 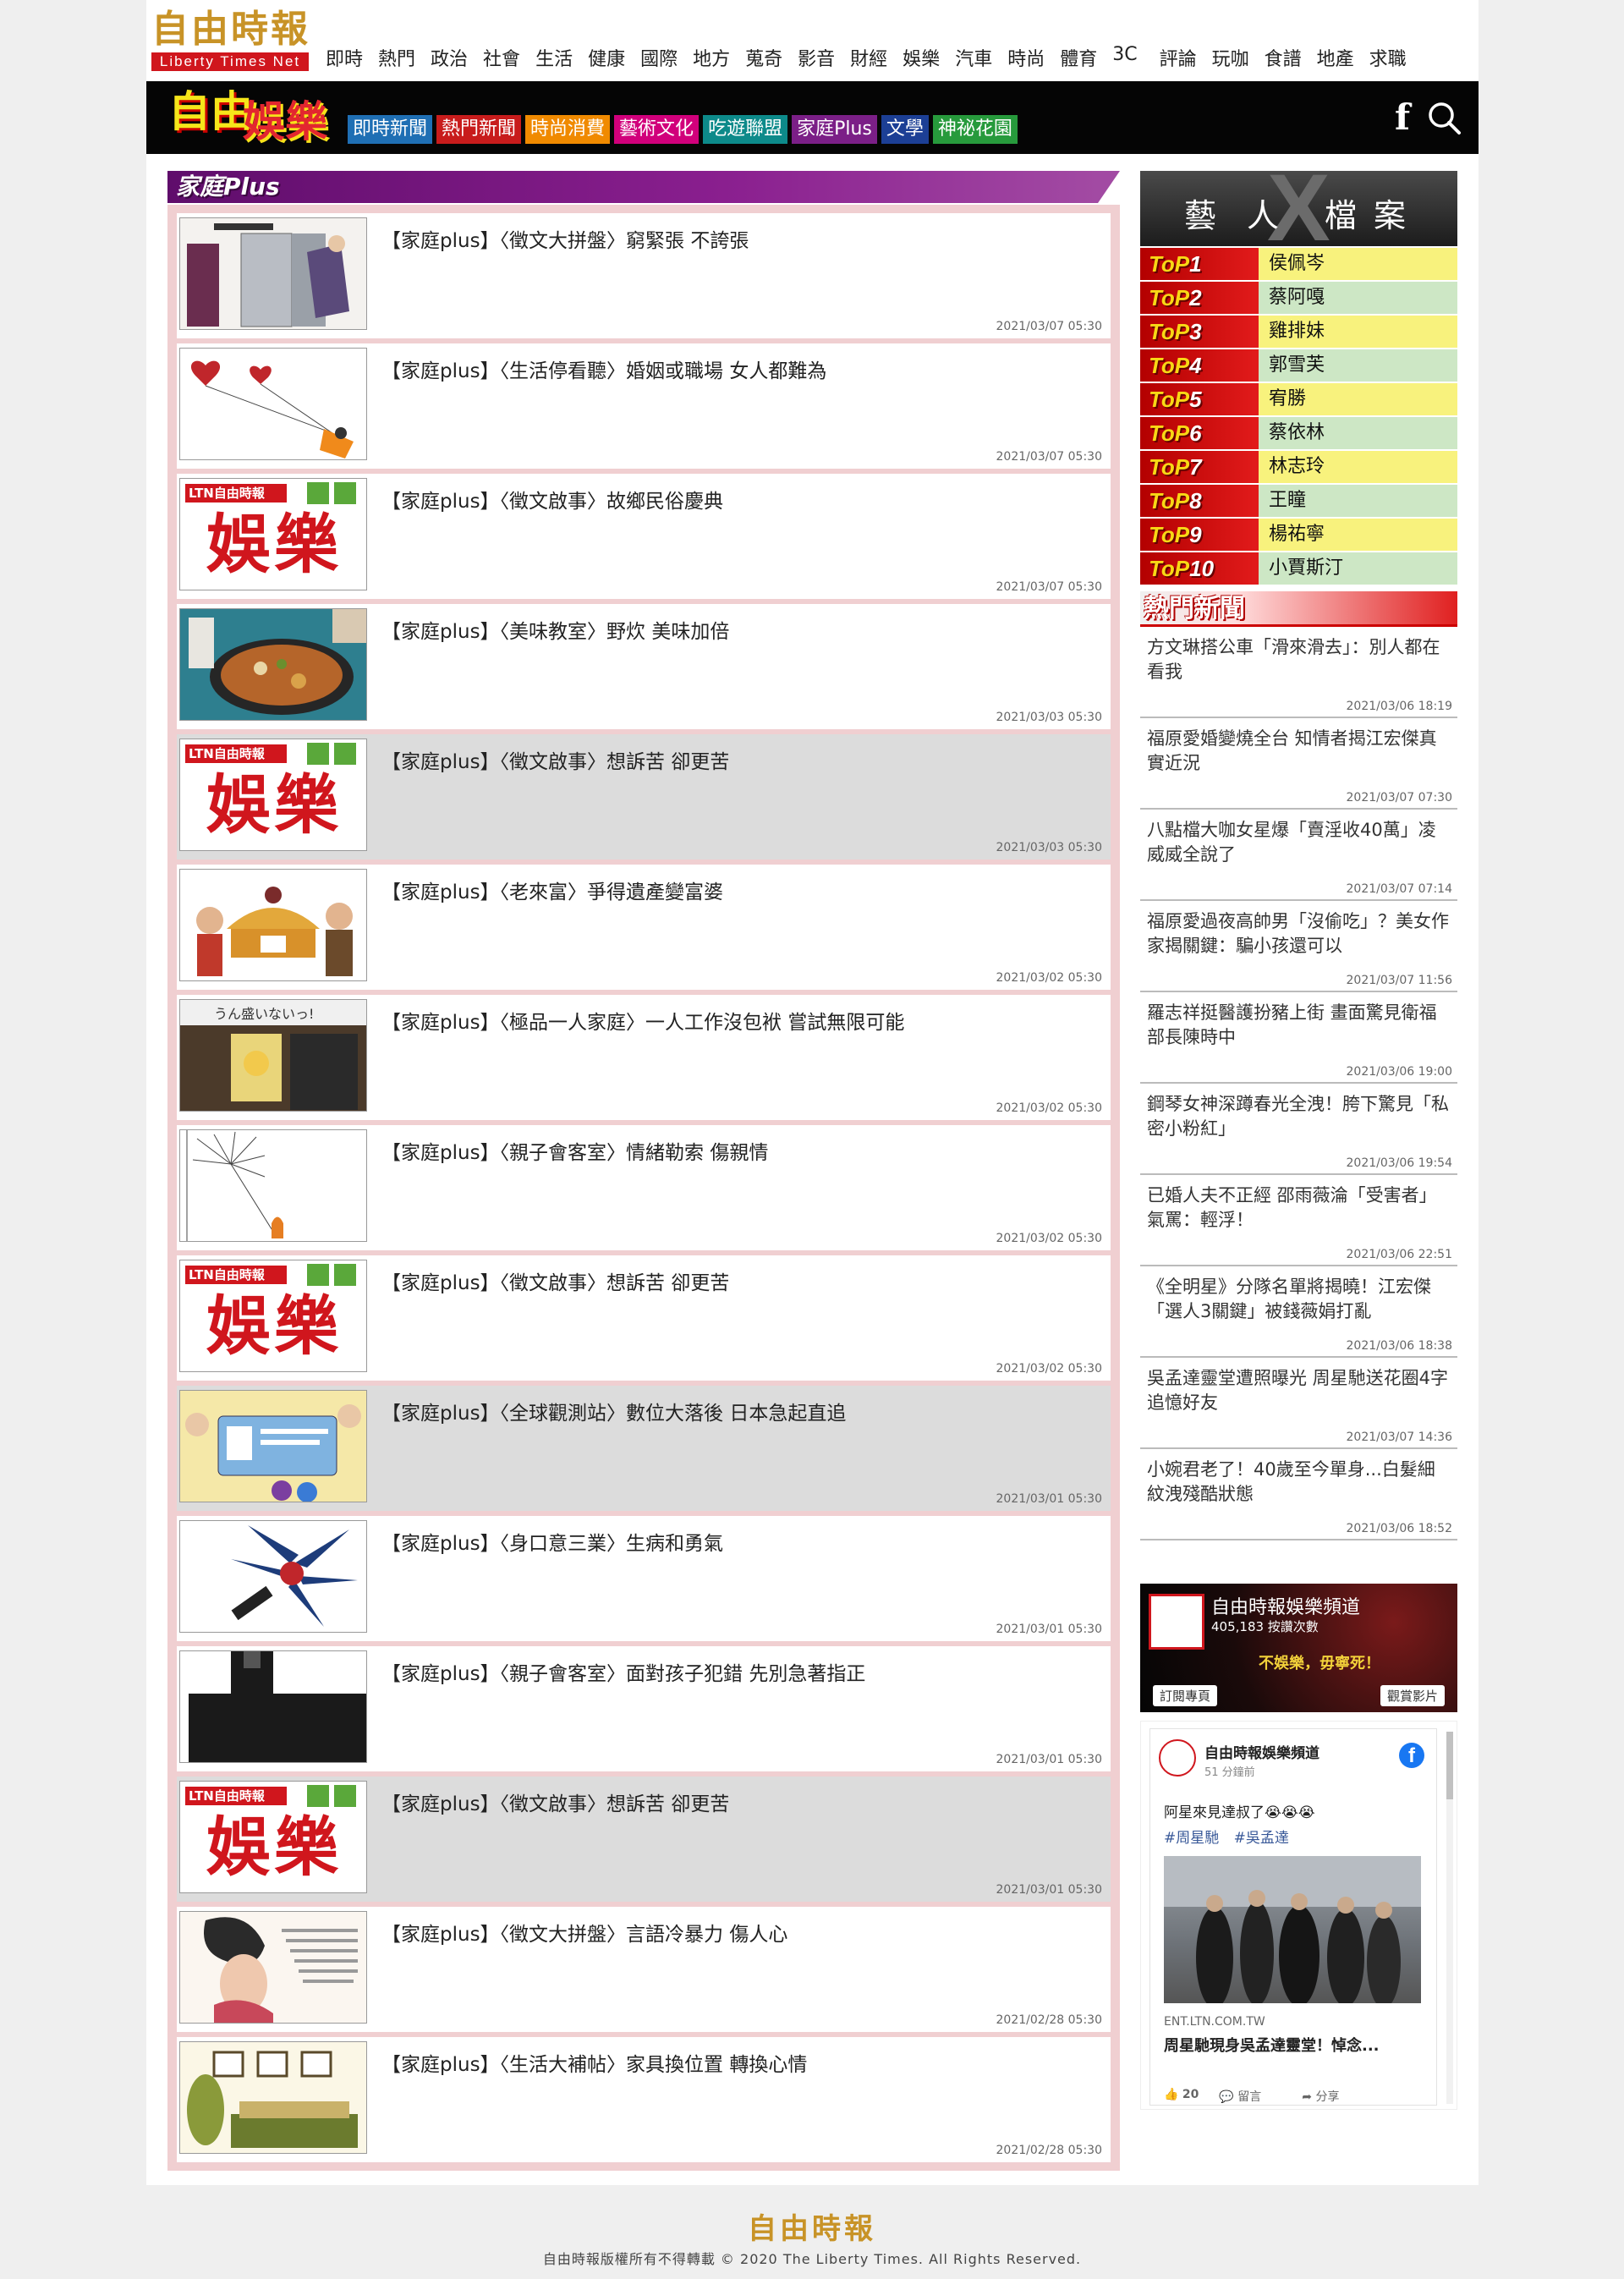 What do you see at coordinates (812, 2226) in the screenshot?
I see `footer-logo: 自由時報` at bounding box center [812, 2226].